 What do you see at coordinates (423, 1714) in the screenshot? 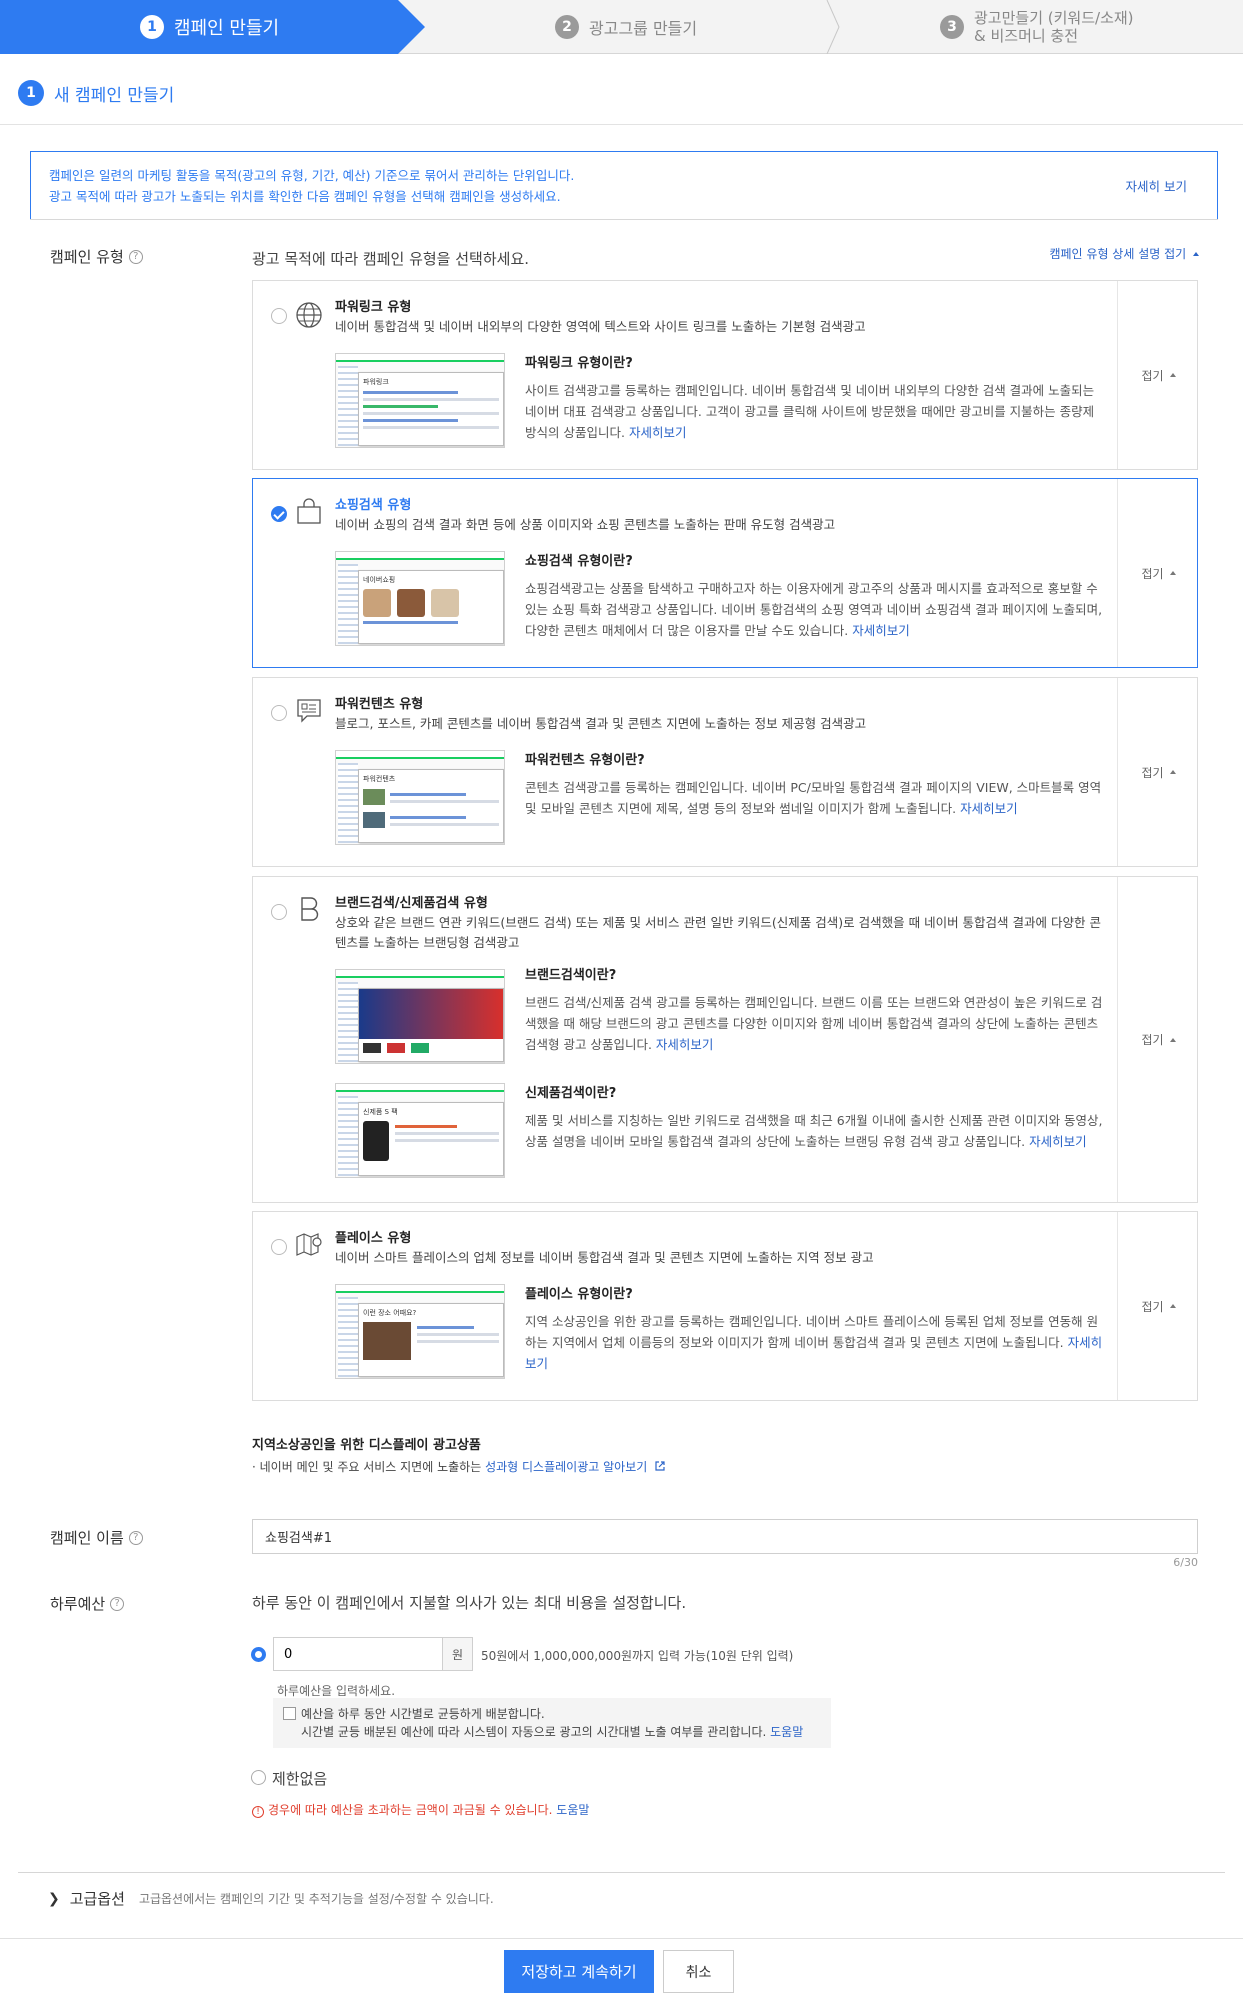
I see `budget-distribution-label: 예산을 하루 동안 시간별로 균등하게 배분합니다.` at bounding box center [423, 1714].